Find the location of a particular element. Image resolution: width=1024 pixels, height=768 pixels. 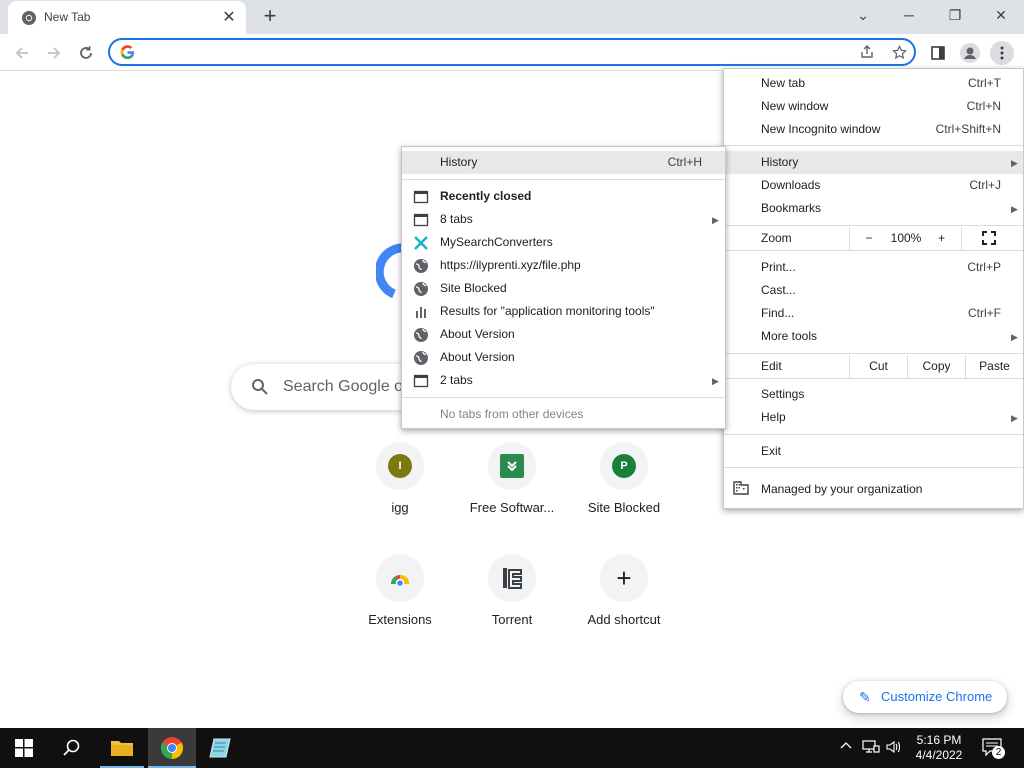

tab-strip: New Tab ✕ + ⌄ ─ ❐ ✕ is located at coordinates (512, 17).